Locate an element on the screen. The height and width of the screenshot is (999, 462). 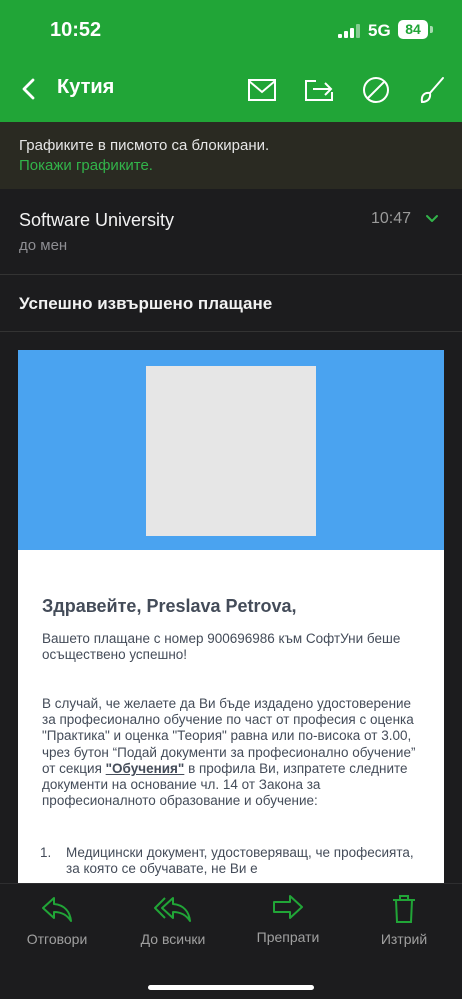
reply-icon is located at coordinates (57, 909).